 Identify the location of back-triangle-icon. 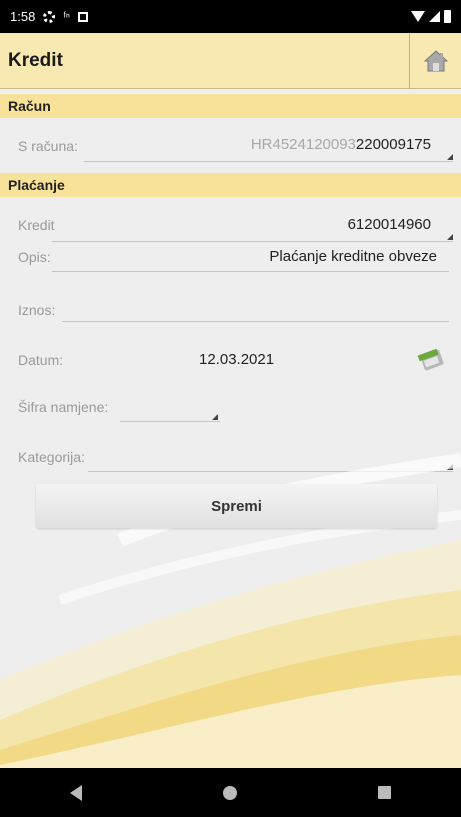
(76, 792).